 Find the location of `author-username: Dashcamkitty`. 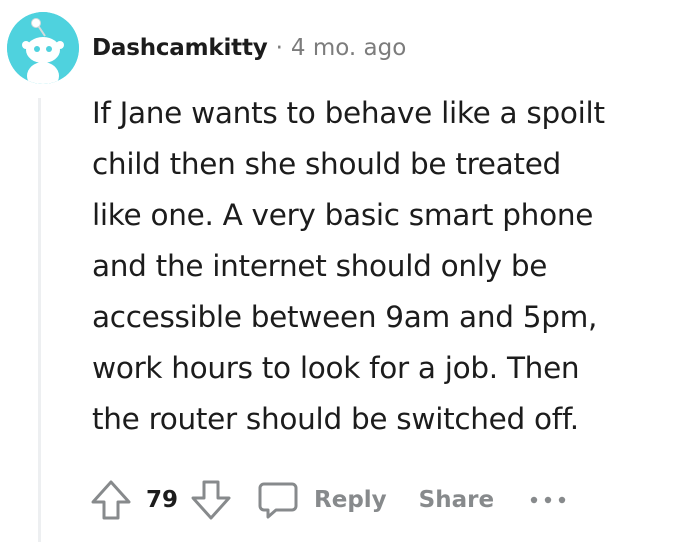

author-username: Dashcamkitty is located at coordinates (180, 48).